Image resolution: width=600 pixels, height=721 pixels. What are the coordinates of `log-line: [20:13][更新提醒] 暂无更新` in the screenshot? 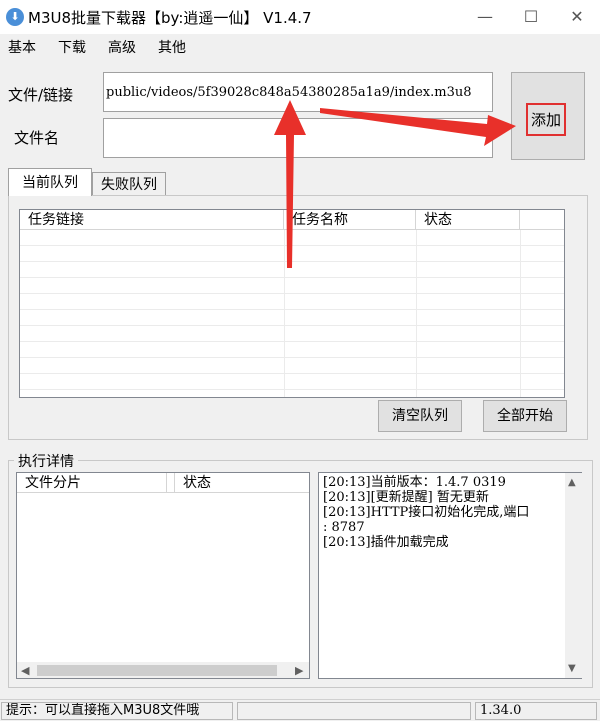 It's located at (406, 497).